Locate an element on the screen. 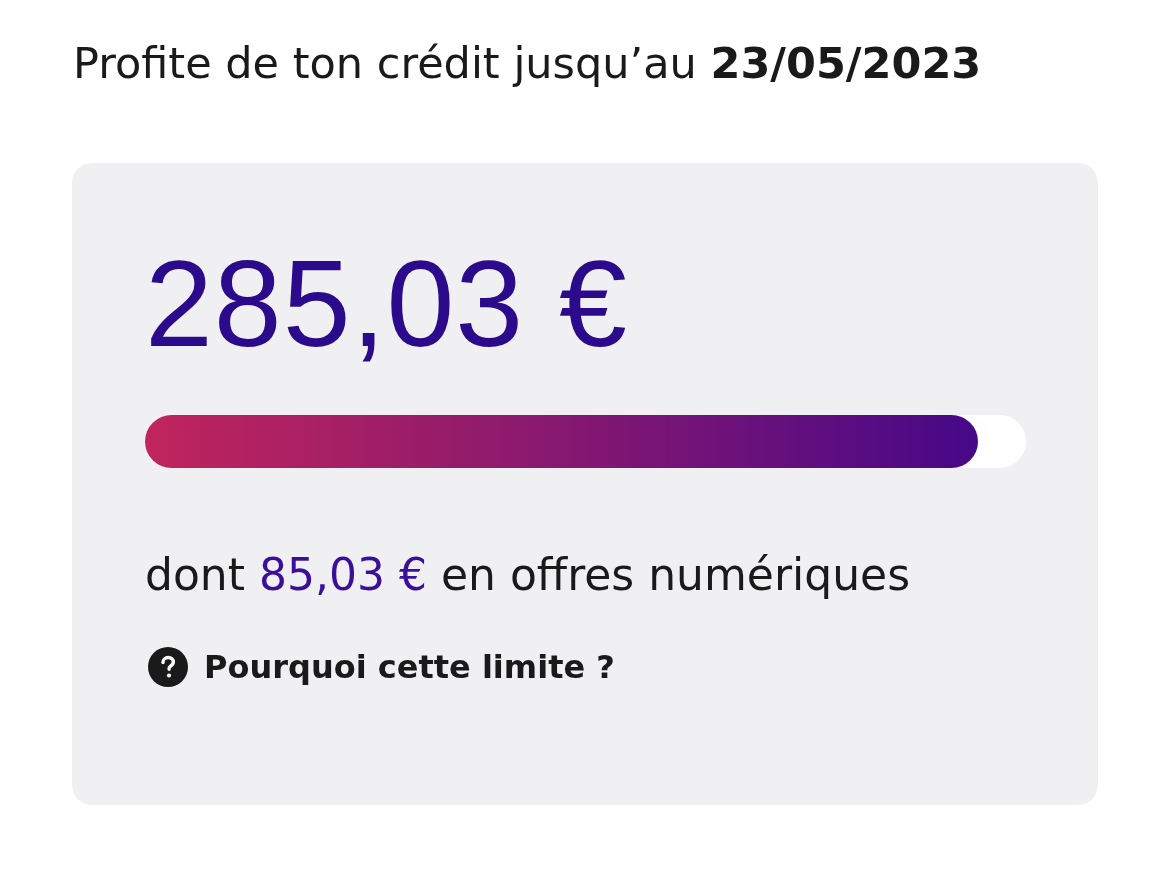  limit-help-link: Pourquoi cette limite ? is located at coordinates (381, 667).